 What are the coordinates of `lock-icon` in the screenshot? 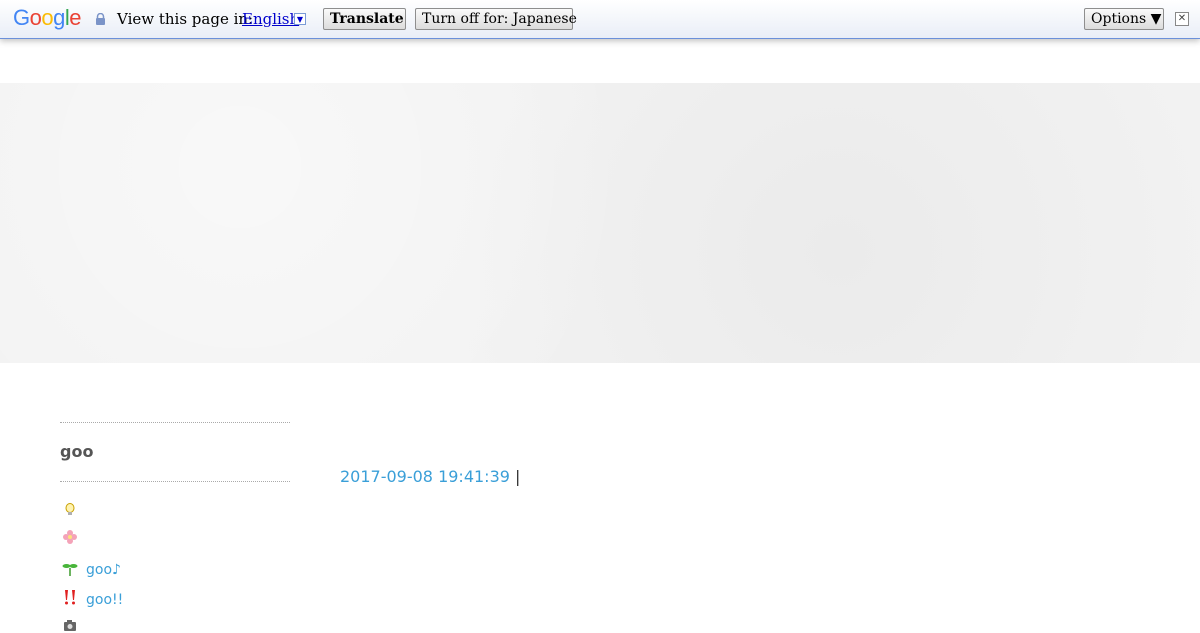 It's located at (100, 19).